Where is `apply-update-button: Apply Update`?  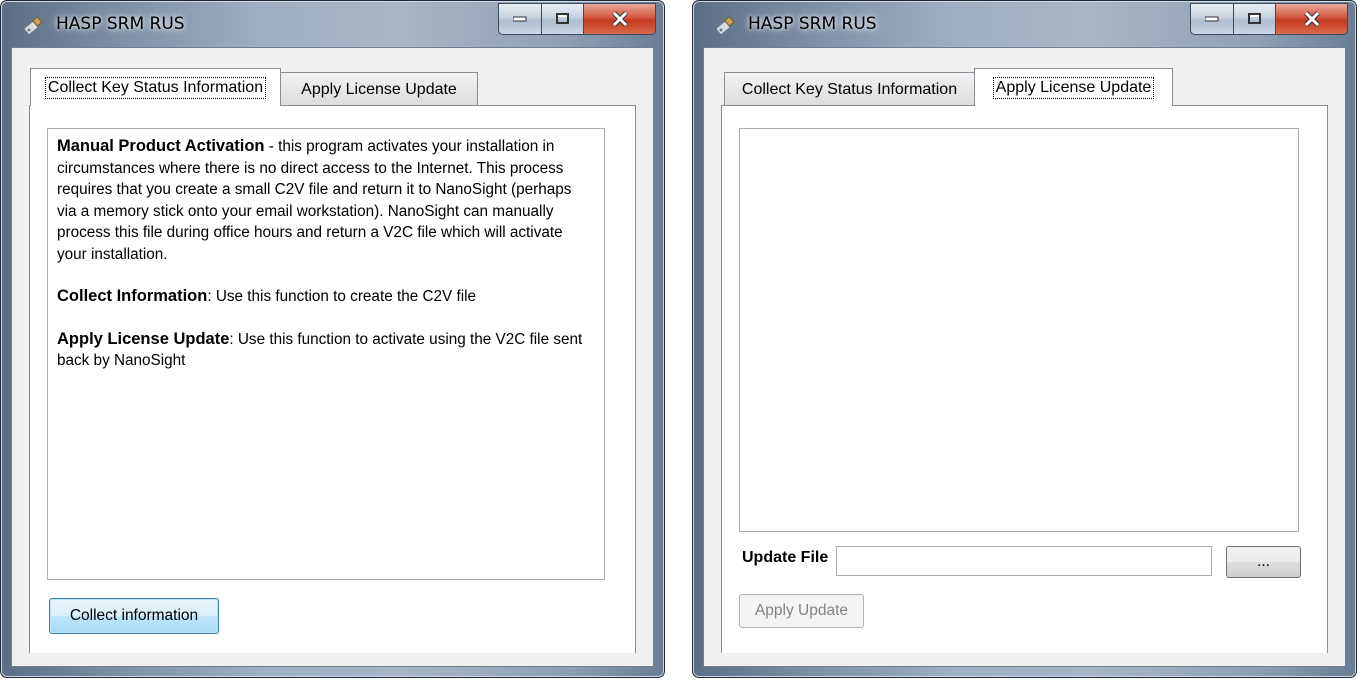
apply-update-button: Apply Update is located at coordinates (801, 611).